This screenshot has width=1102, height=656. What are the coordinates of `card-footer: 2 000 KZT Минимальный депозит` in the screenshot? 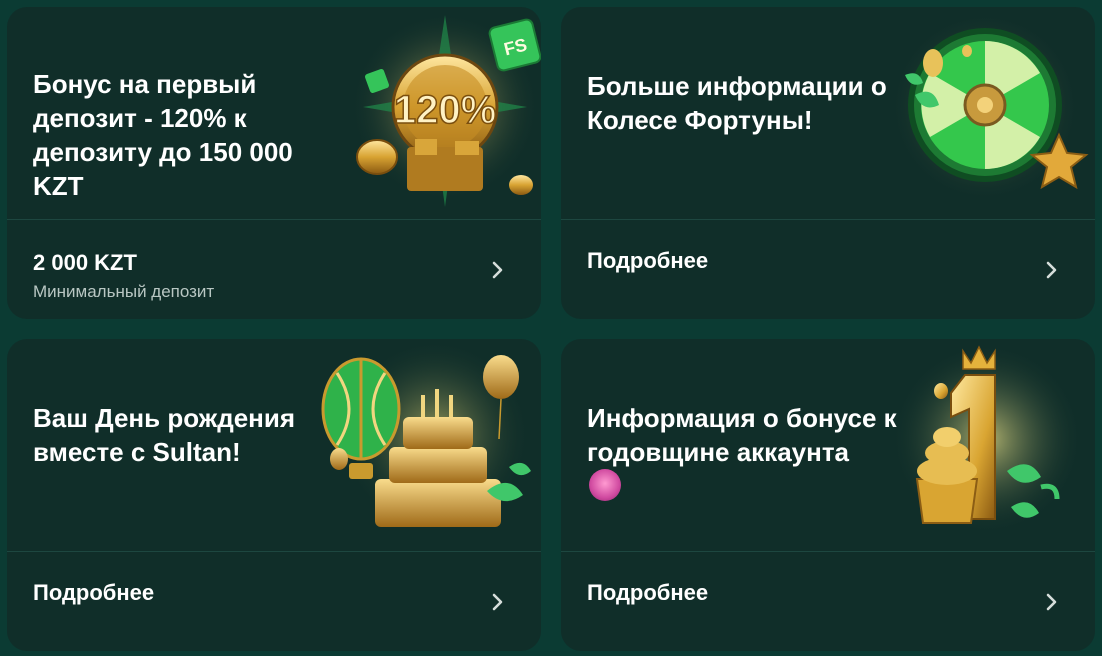 It's located at (274, 269).